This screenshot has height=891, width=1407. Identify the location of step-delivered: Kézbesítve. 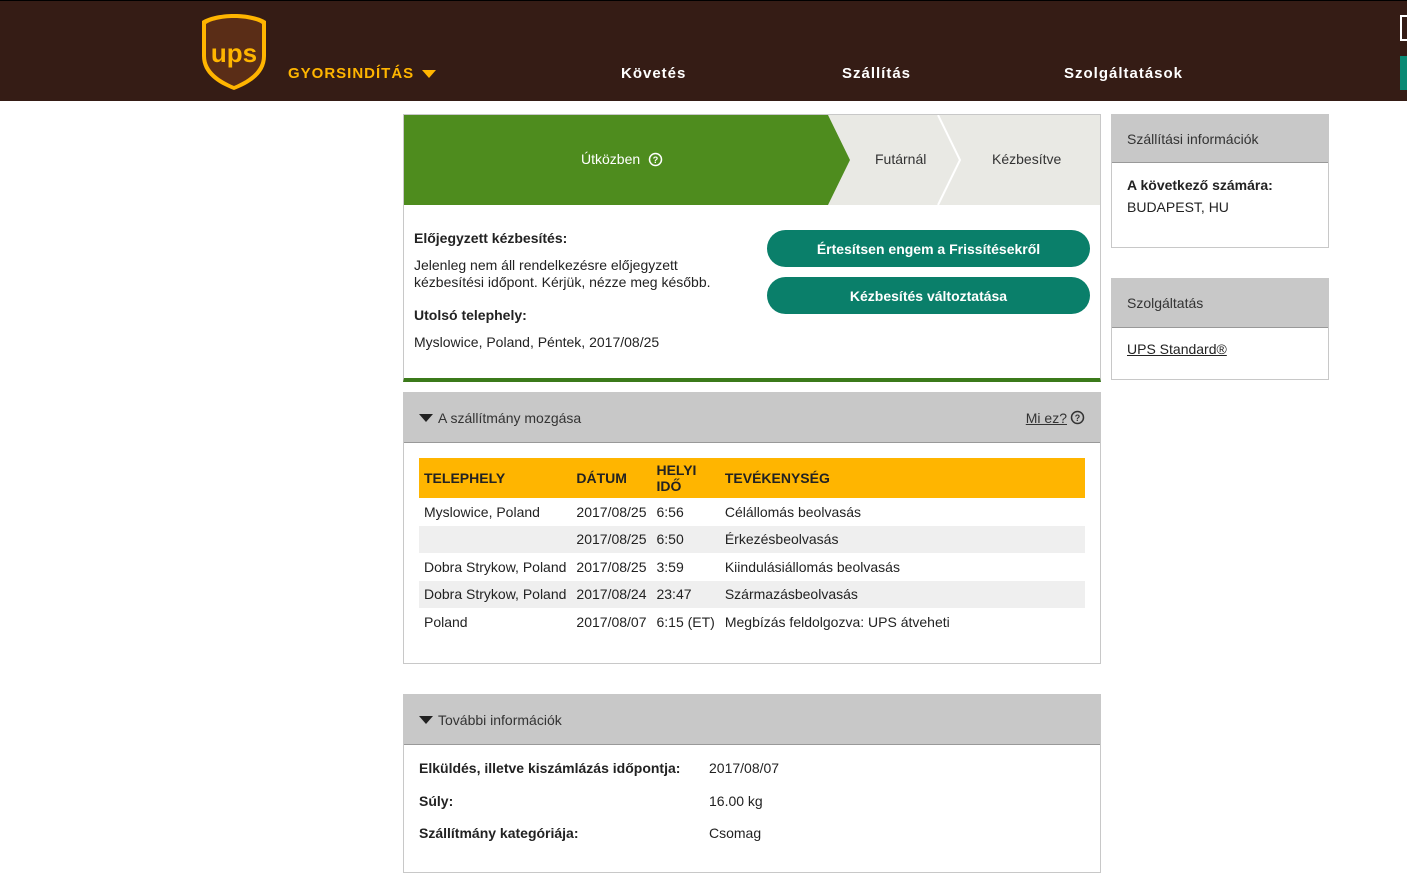
(1027, 159).